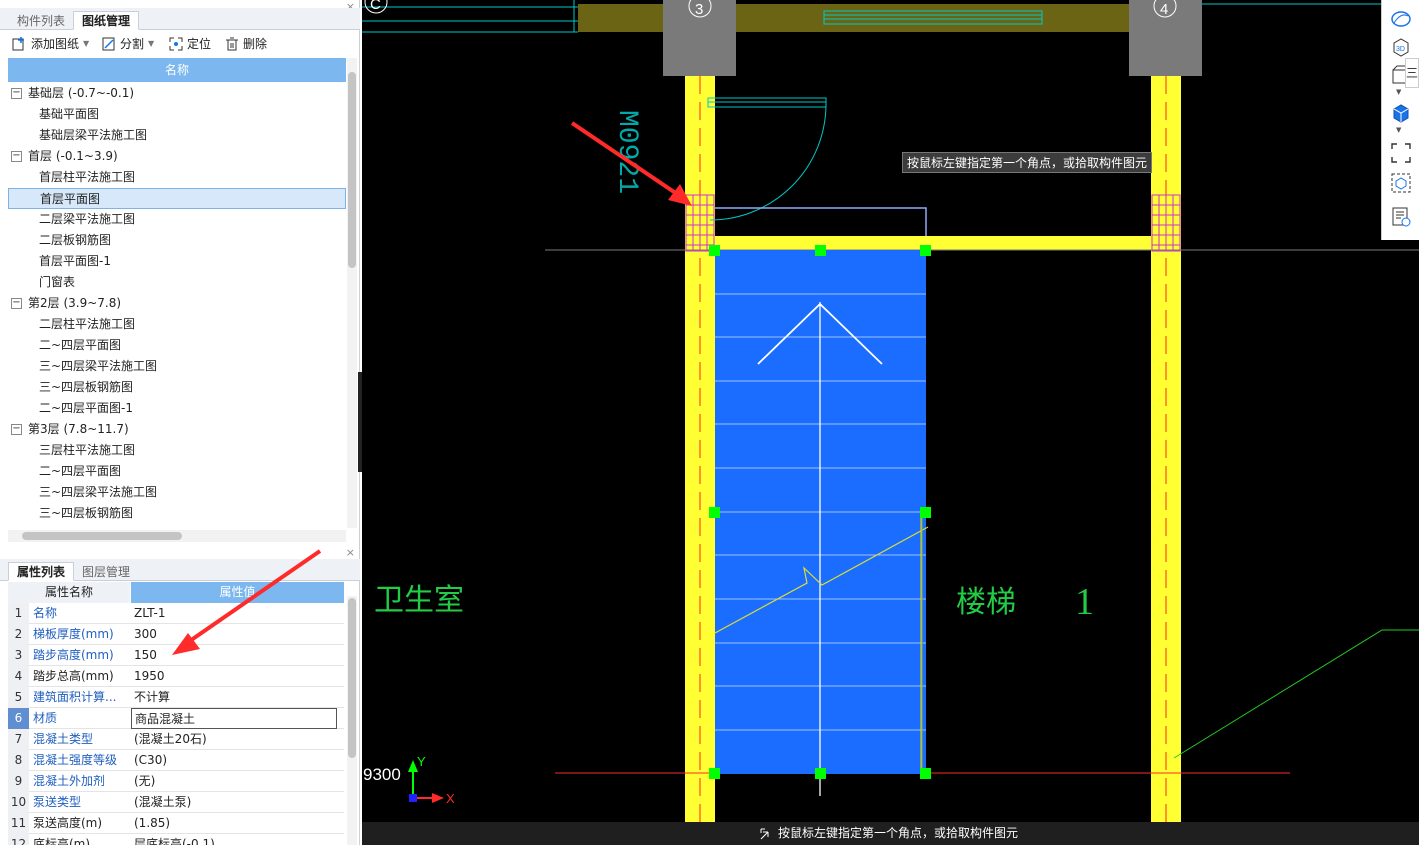 The width and height of the screenshot is (1419, 845). I want to click on property-row: 5 建筑面积计算... 不计算, so click(176, 697).